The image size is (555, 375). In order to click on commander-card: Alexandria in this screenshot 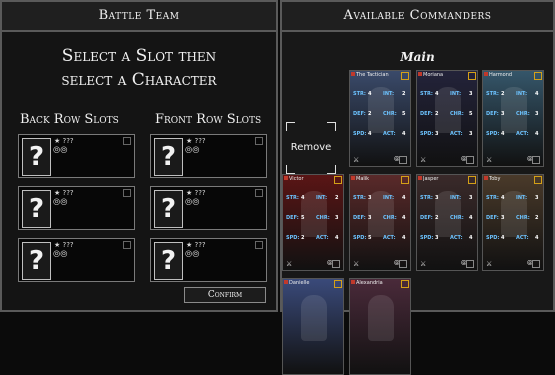, I will do `click(380, 326)`.